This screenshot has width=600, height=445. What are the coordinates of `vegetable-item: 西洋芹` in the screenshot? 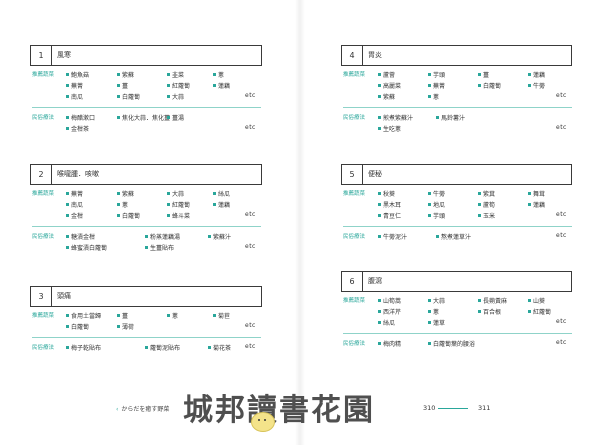 It's located at (389, 311).